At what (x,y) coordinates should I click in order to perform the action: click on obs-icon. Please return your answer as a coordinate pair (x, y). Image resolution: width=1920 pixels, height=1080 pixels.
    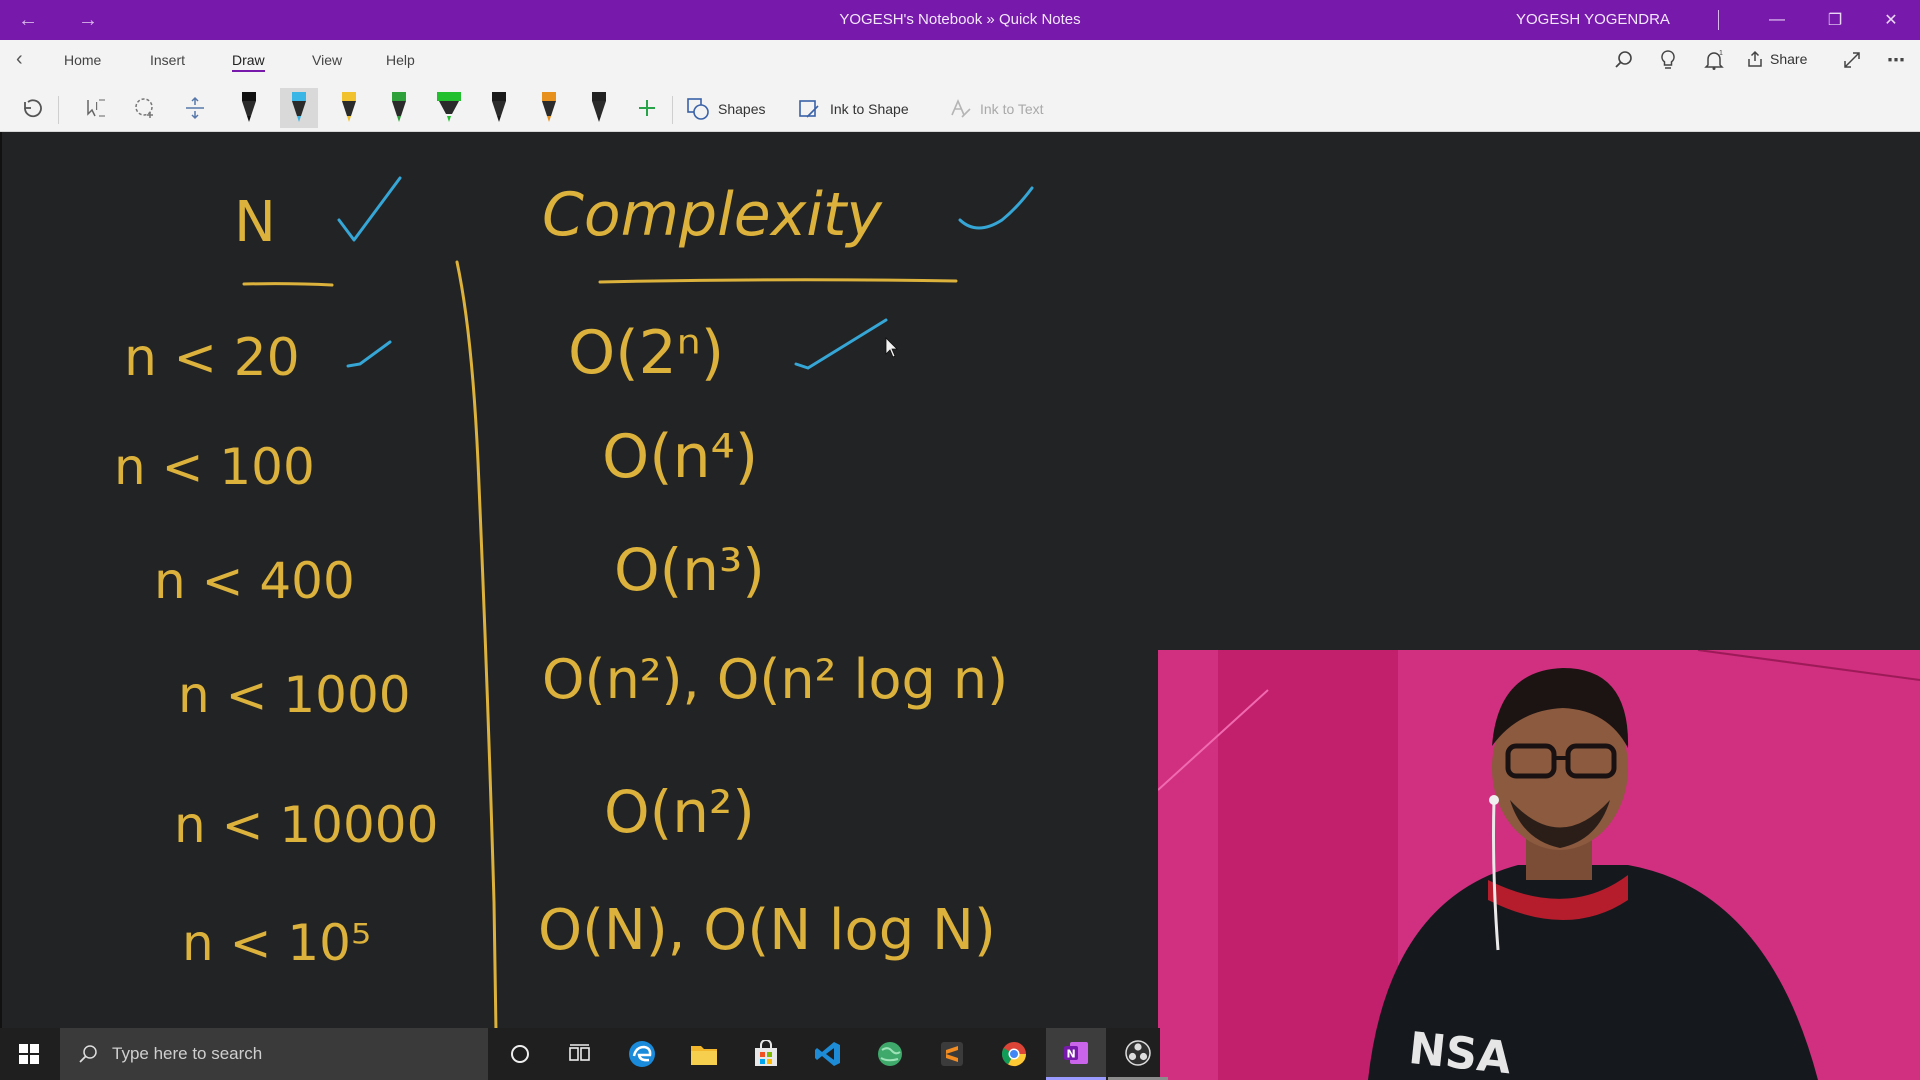
    Looking at the image, I should click on (1138, 1054).